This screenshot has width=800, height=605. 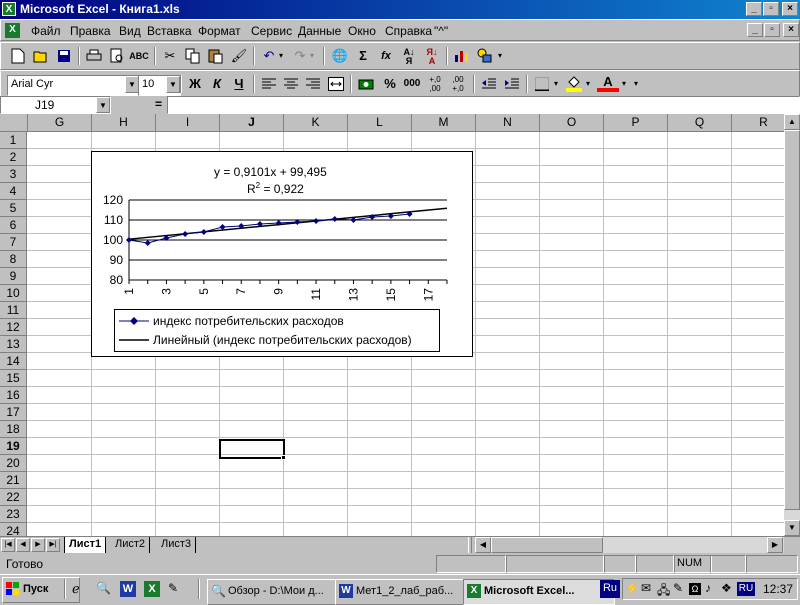 I want to click on align-left-icon, so click(x=269, y=84).